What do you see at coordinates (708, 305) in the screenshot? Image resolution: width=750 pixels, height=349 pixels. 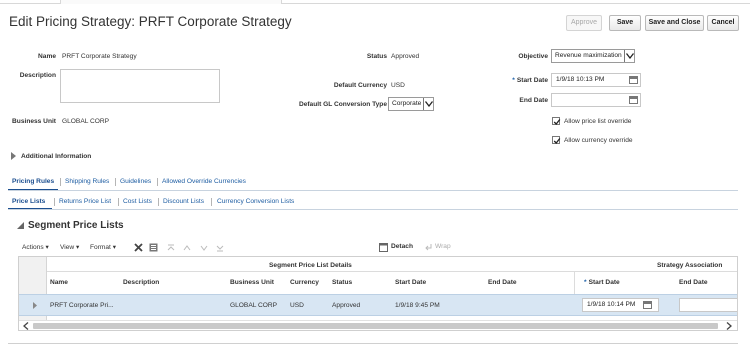 I see `row-assoc-end-date-input` at bounding box center [708, 305].